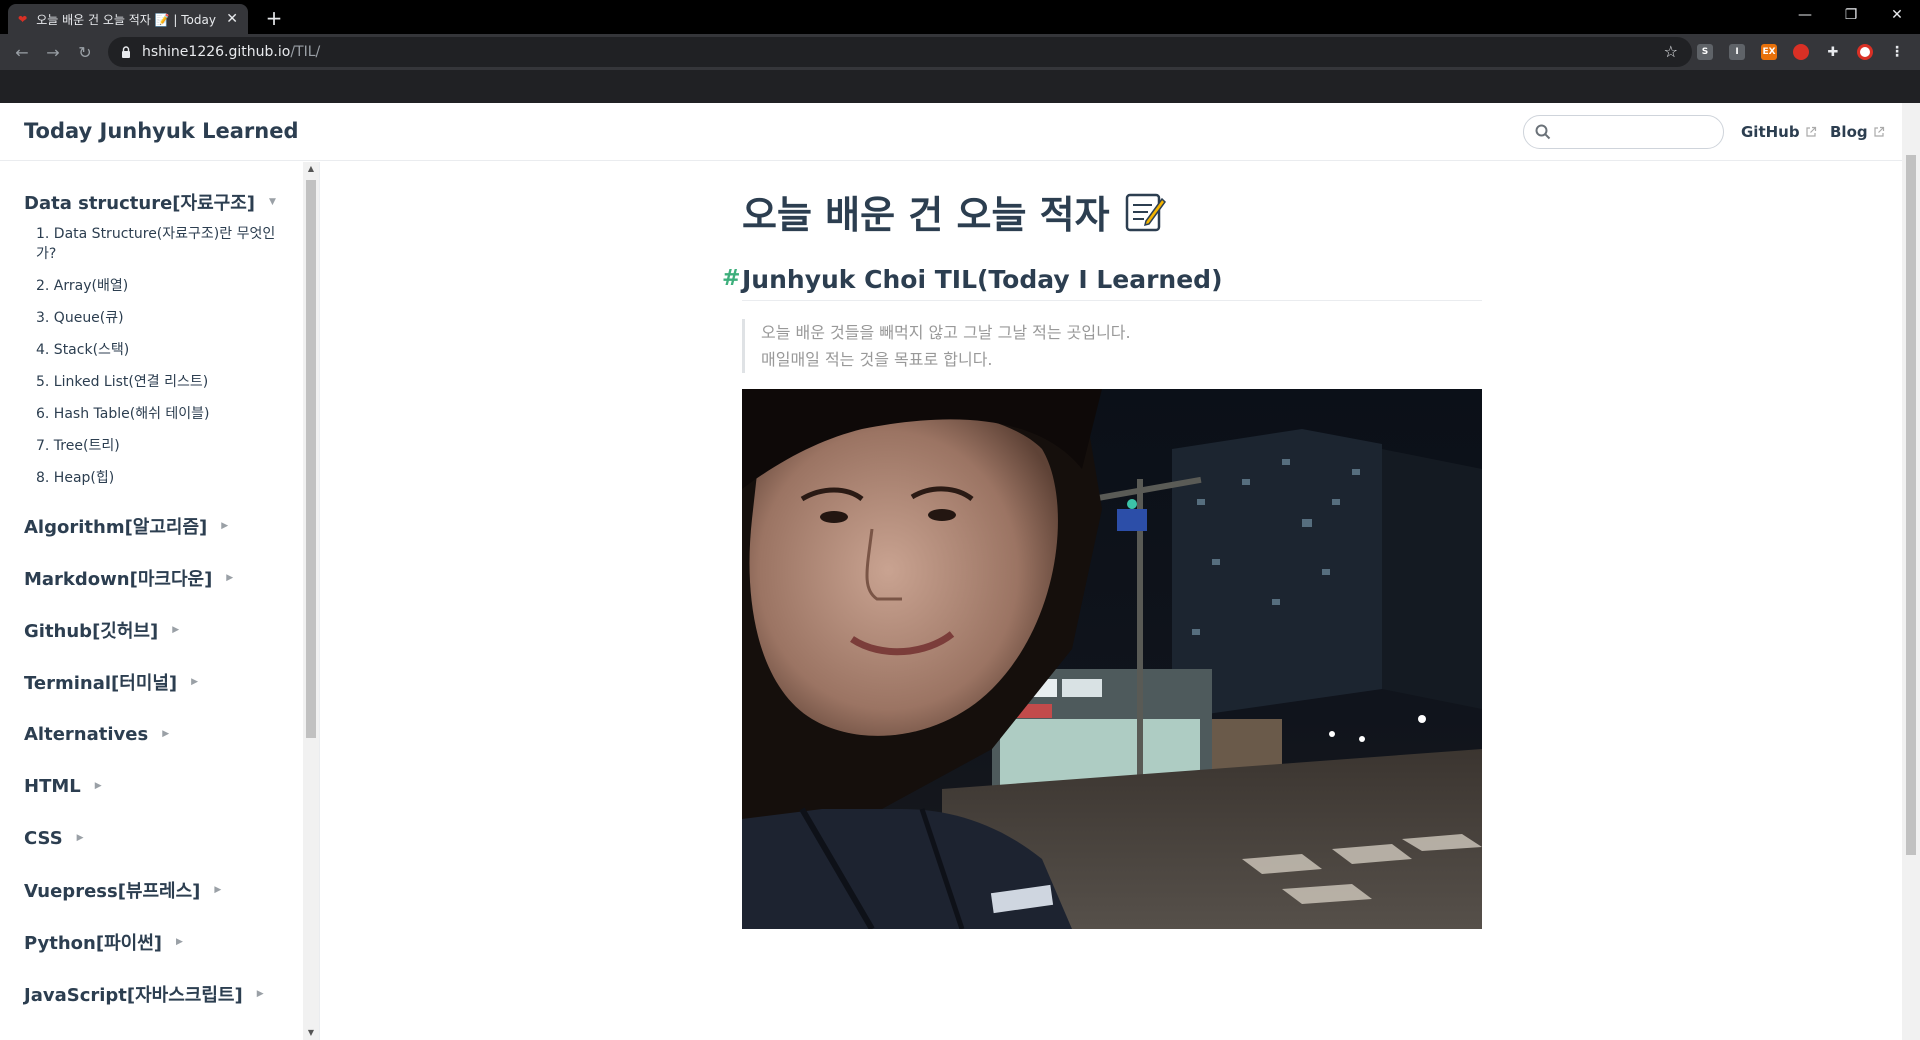  Describe the element at coordinates (960, 86) in the screenshot. I see `bookmarks-bar` at that location.